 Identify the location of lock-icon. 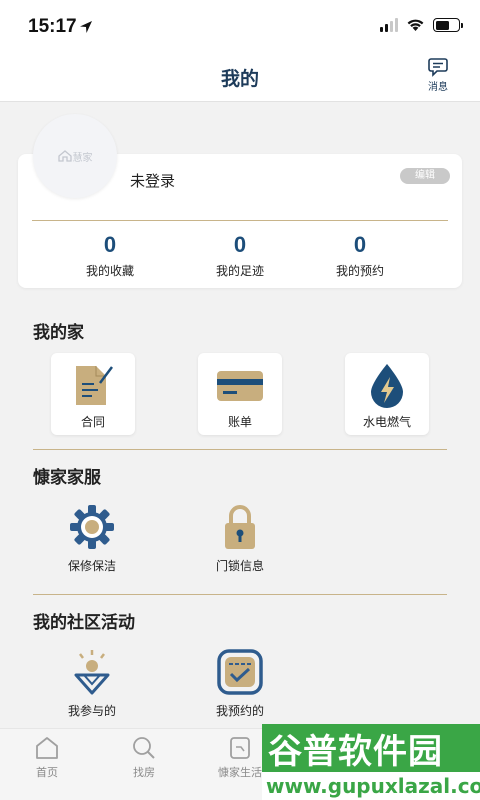
(240, 527).